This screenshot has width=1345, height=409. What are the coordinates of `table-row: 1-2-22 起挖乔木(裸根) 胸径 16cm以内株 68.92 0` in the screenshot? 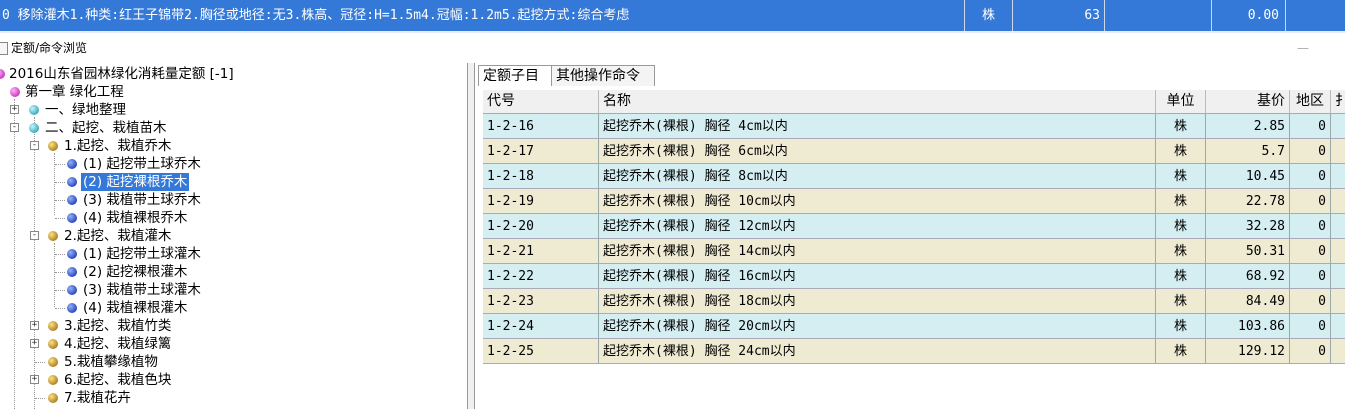 It's located at (914, 276).